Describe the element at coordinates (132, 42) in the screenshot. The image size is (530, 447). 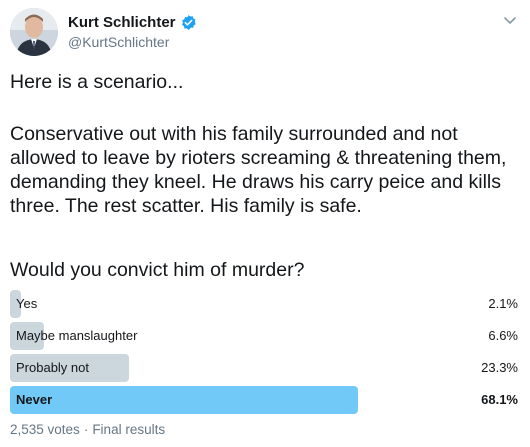
I see `author-handle: @KurtSchlichter` at that location.